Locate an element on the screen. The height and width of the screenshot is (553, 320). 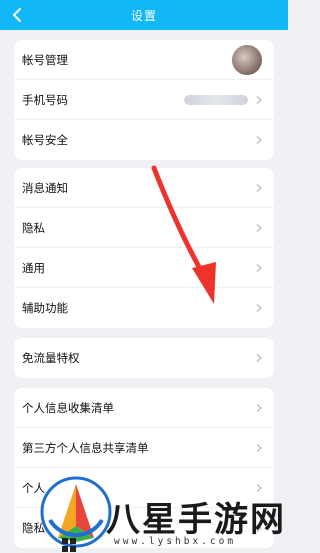
phone-number-row: 手机号码 is located at coordinates (144, 100).